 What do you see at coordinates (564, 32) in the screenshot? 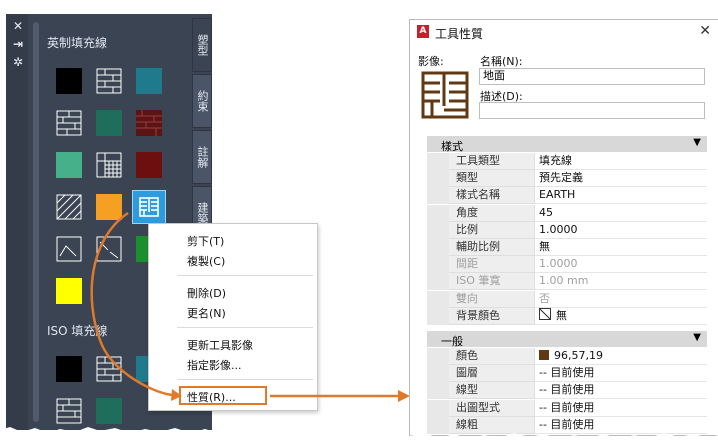
I see `dialog-title-bar: A 工具性質 ✕` at bounding box center [564, 32].